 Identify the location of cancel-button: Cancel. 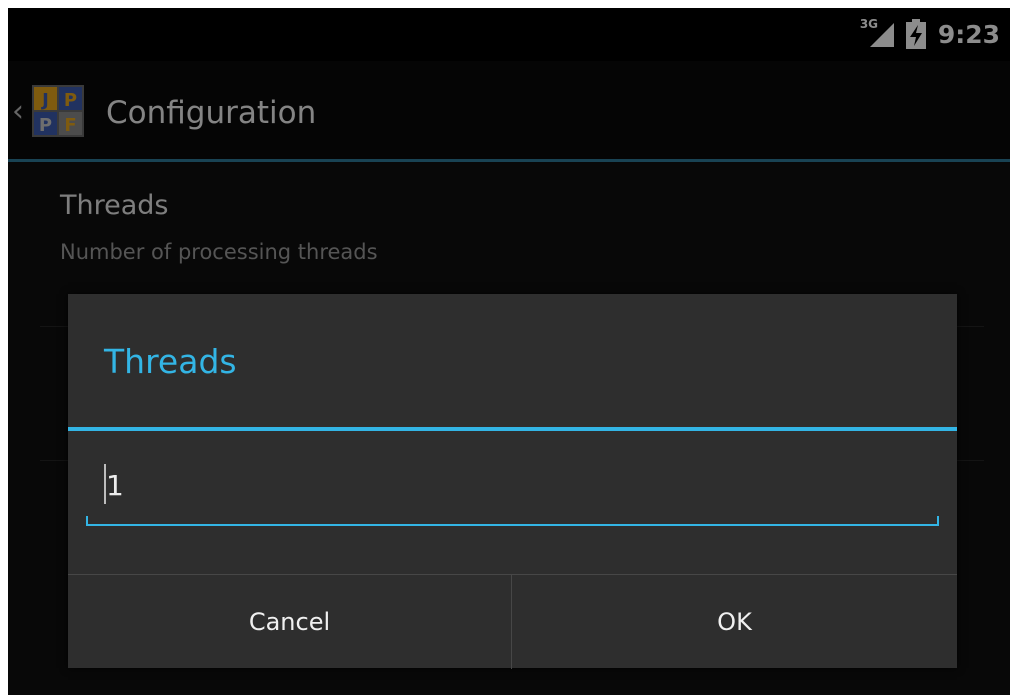
(289, 622).